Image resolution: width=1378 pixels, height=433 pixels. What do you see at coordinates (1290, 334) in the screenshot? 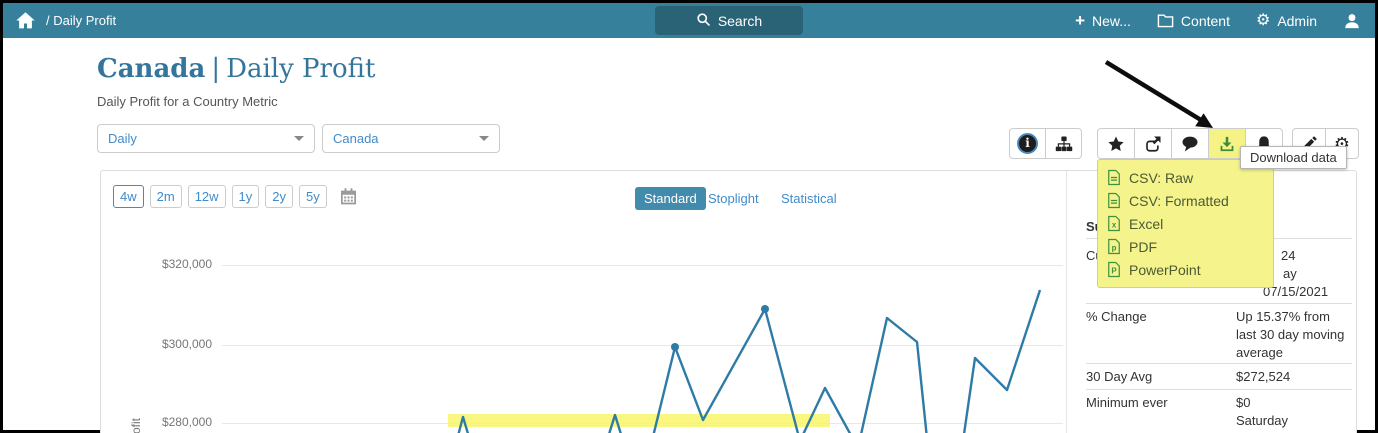
I see `summary-pct-change-line: last 30 day moving` at bounding box center [1290, 334].